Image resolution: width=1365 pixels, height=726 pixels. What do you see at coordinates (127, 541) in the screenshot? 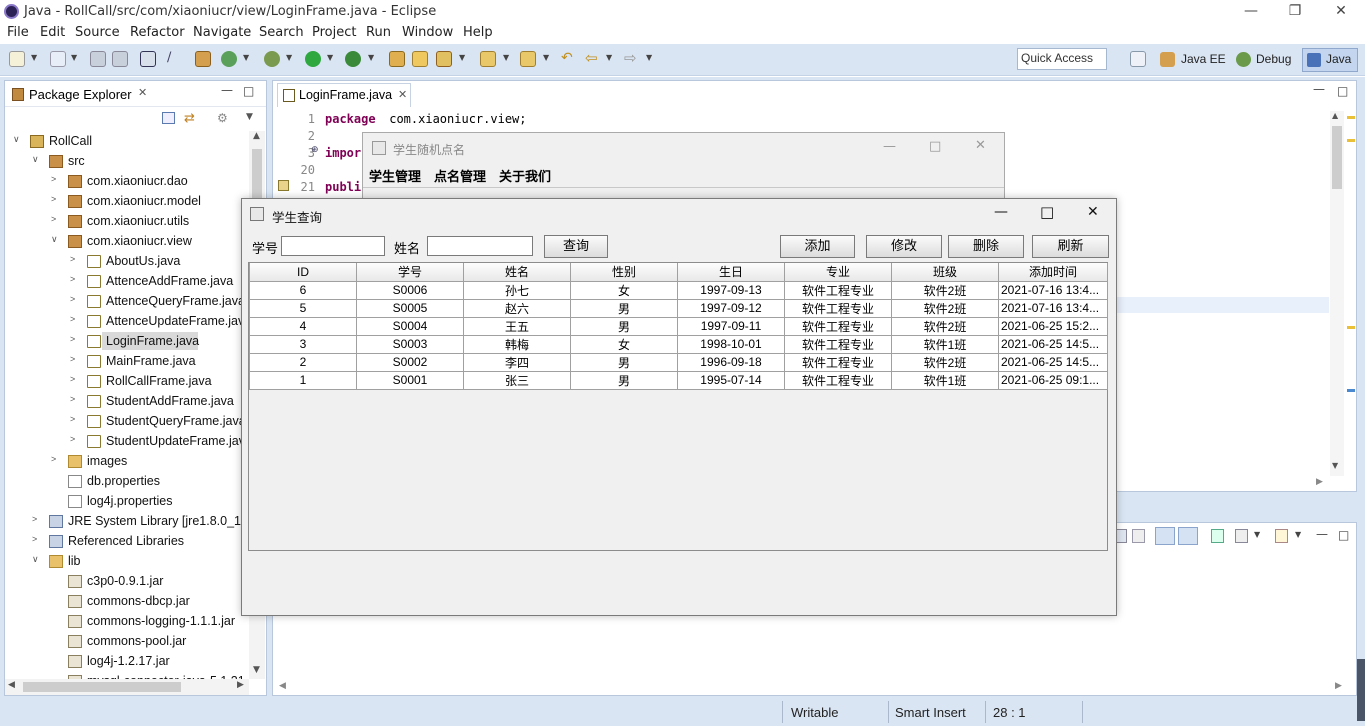
I see `tree-item: > Referenced Libraries` at bounding box center [127, 541].